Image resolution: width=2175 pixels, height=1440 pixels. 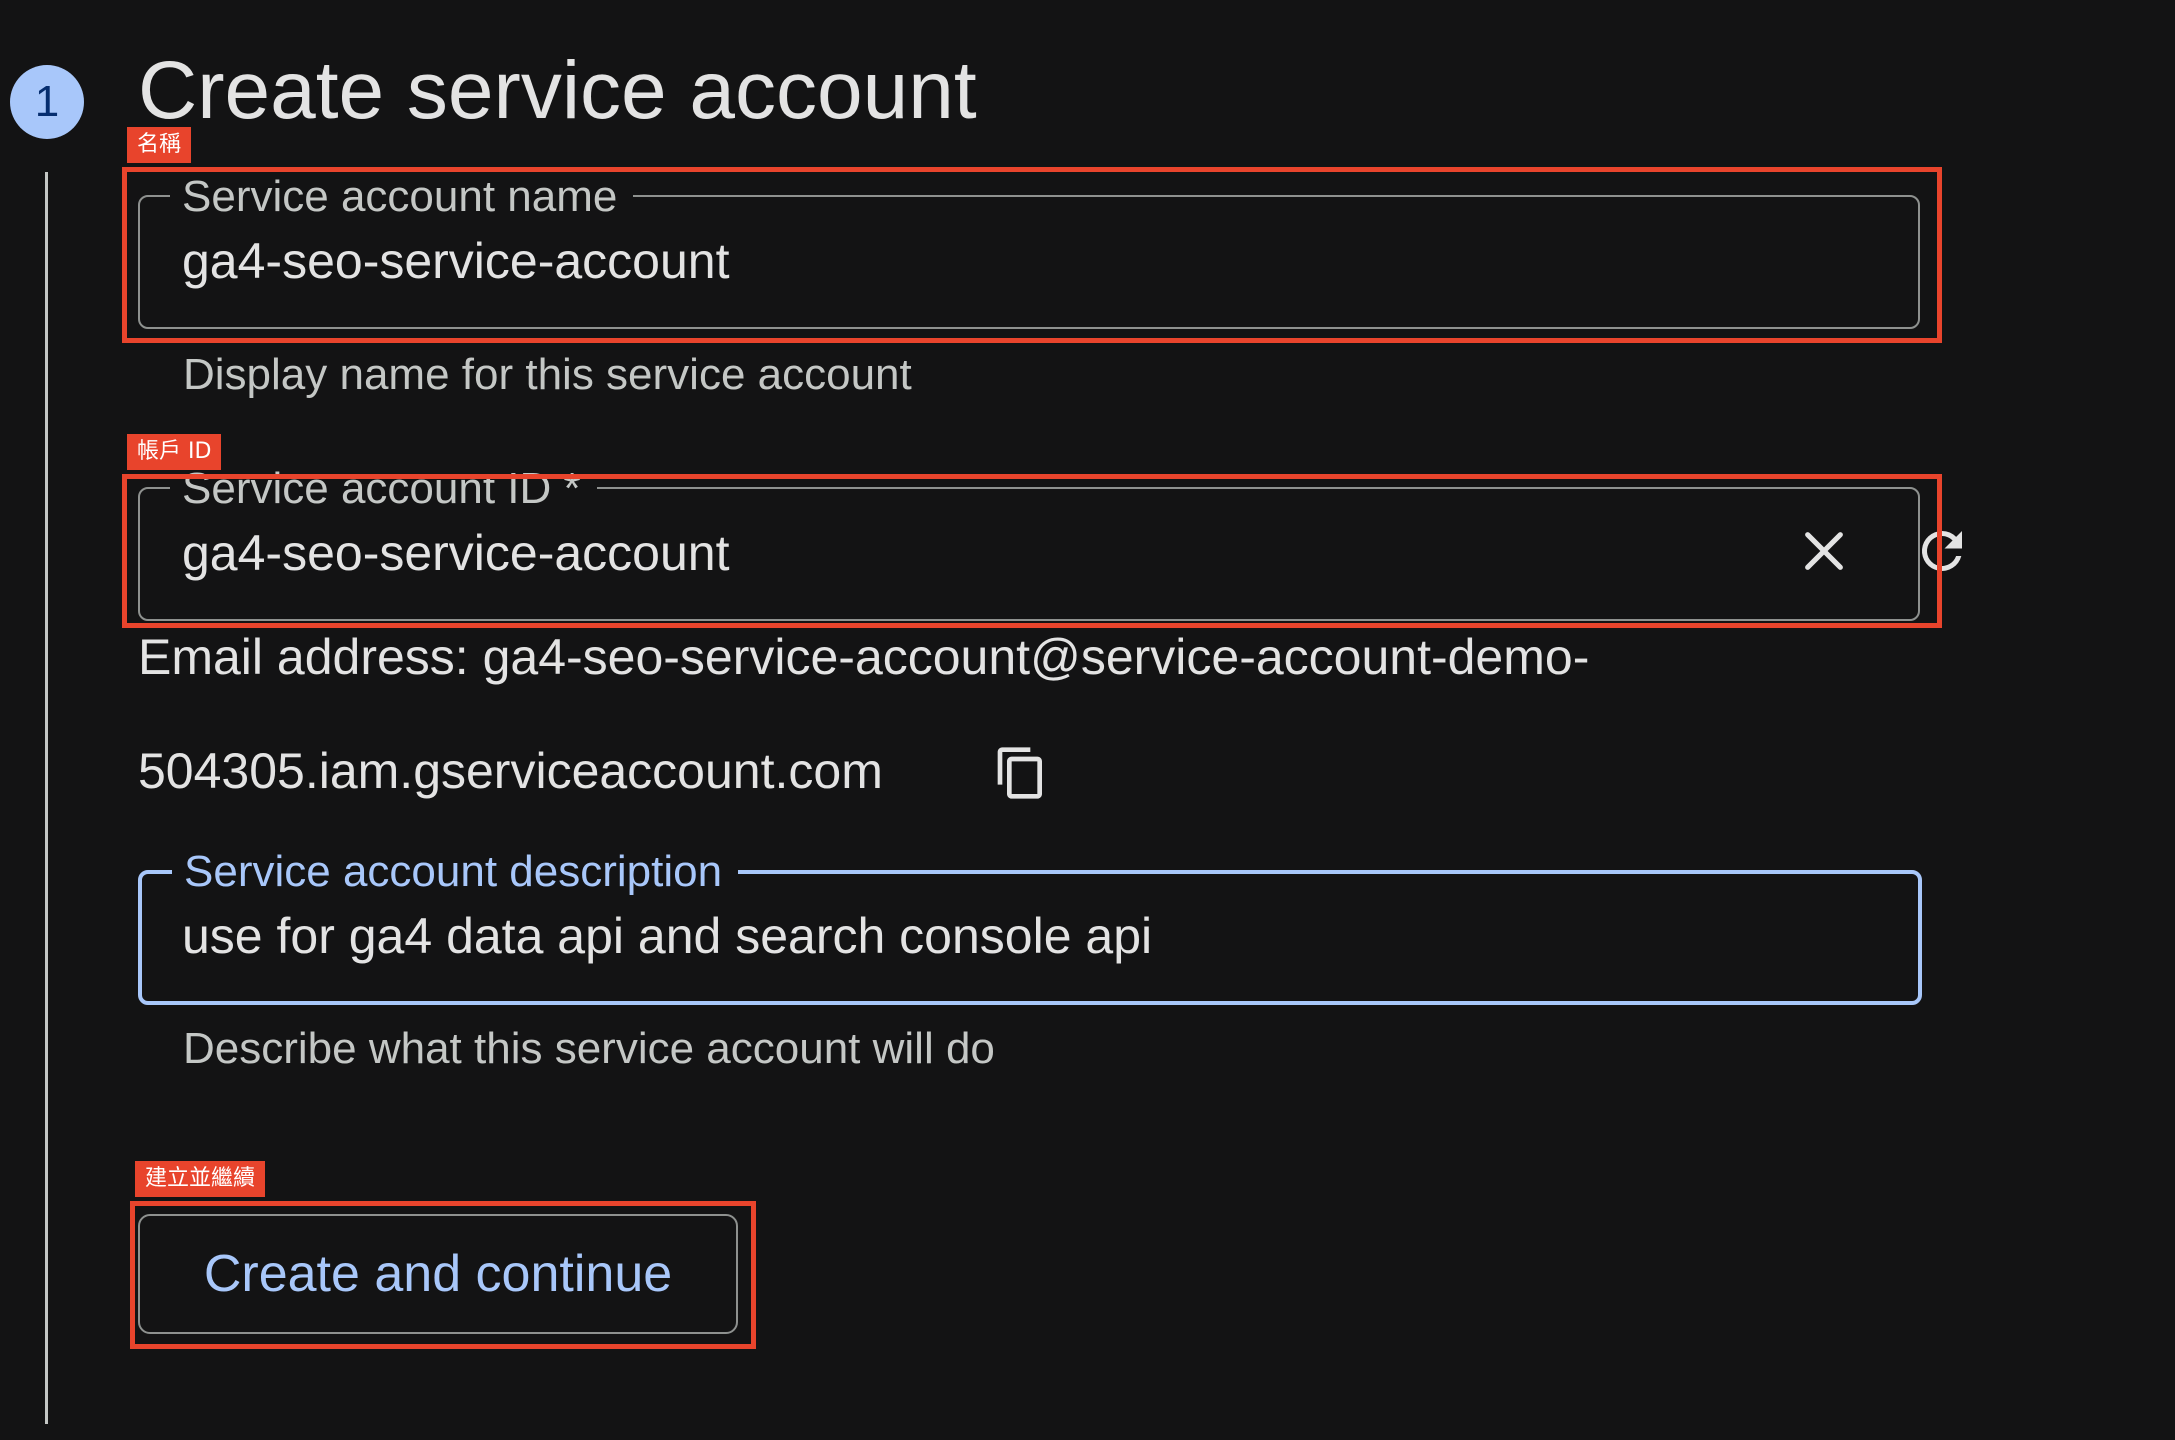 What do you see at coordinates (510, 771) in the screenshot?
I see `email-address-line2: 504305.iam.gserviceaccount.com` at bounding box center [510, 771].